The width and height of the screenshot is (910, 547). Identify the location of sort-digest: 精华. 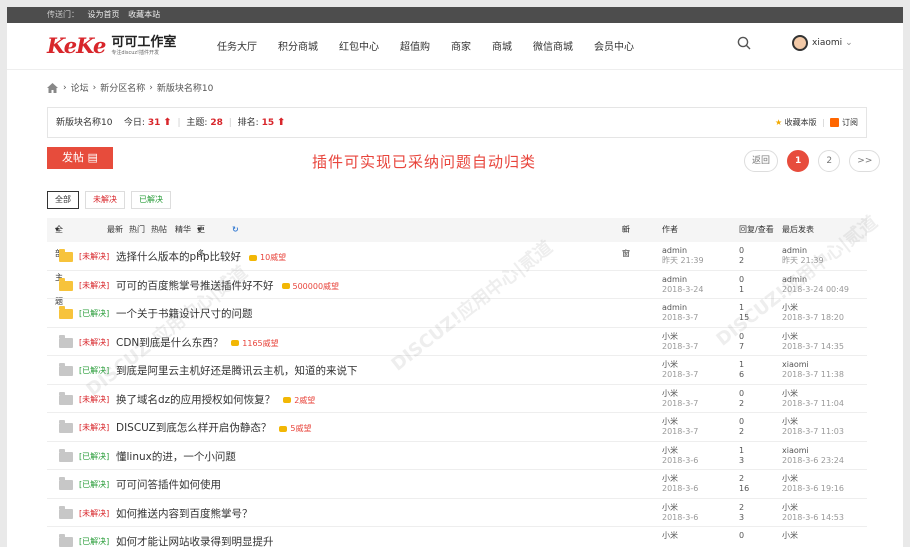
(183, 230).